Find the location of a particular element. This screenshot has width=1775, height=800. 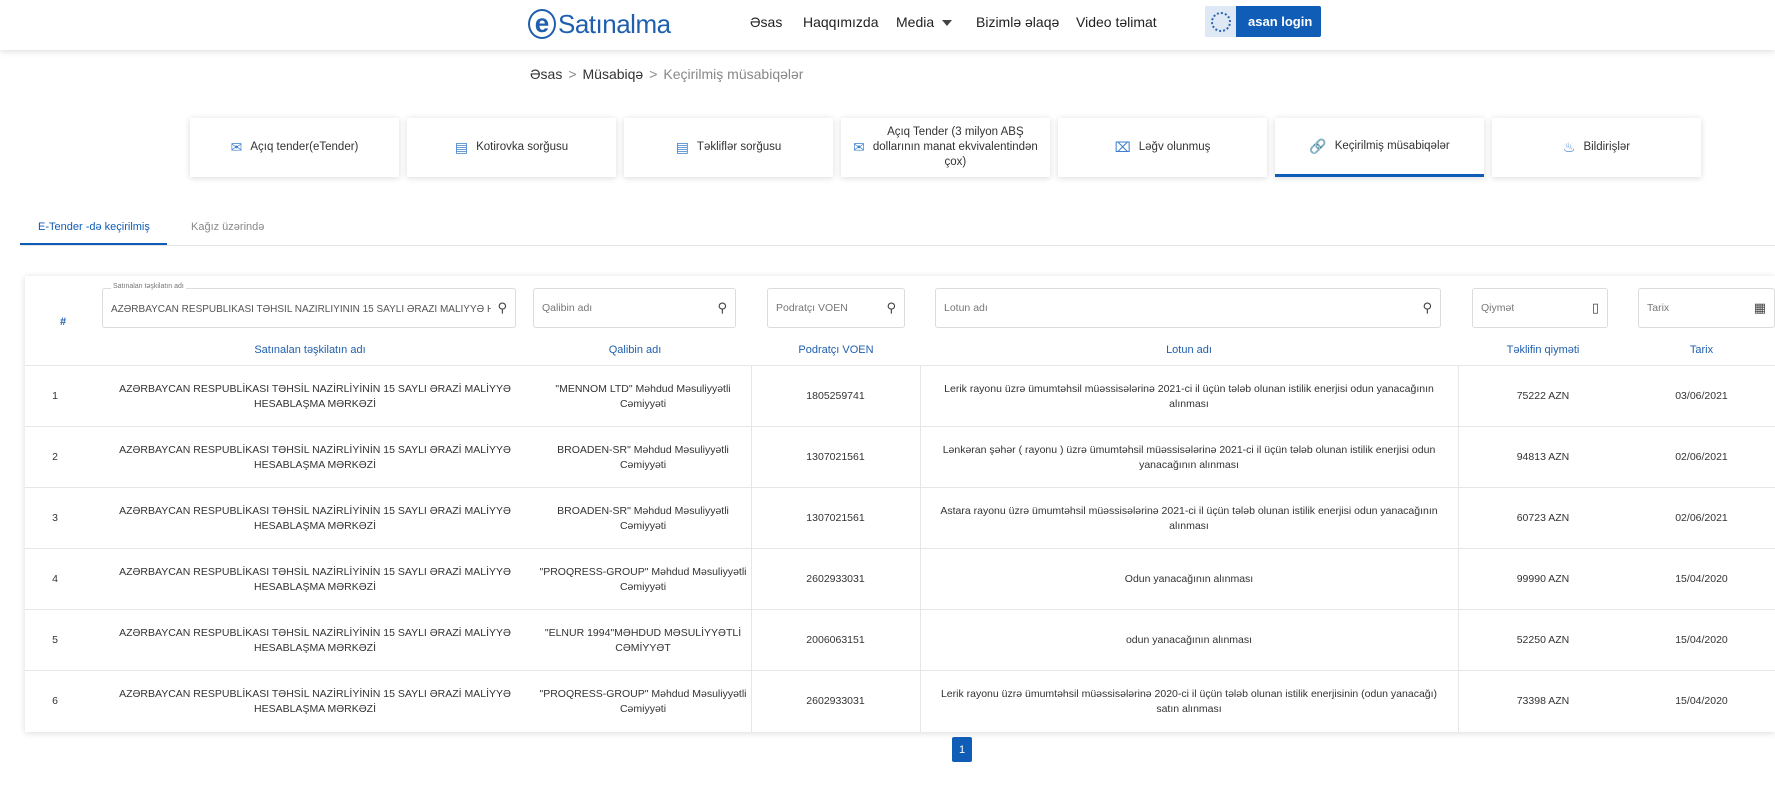

cell-price: 75222 AZN is located at coordinates (1543, 396).